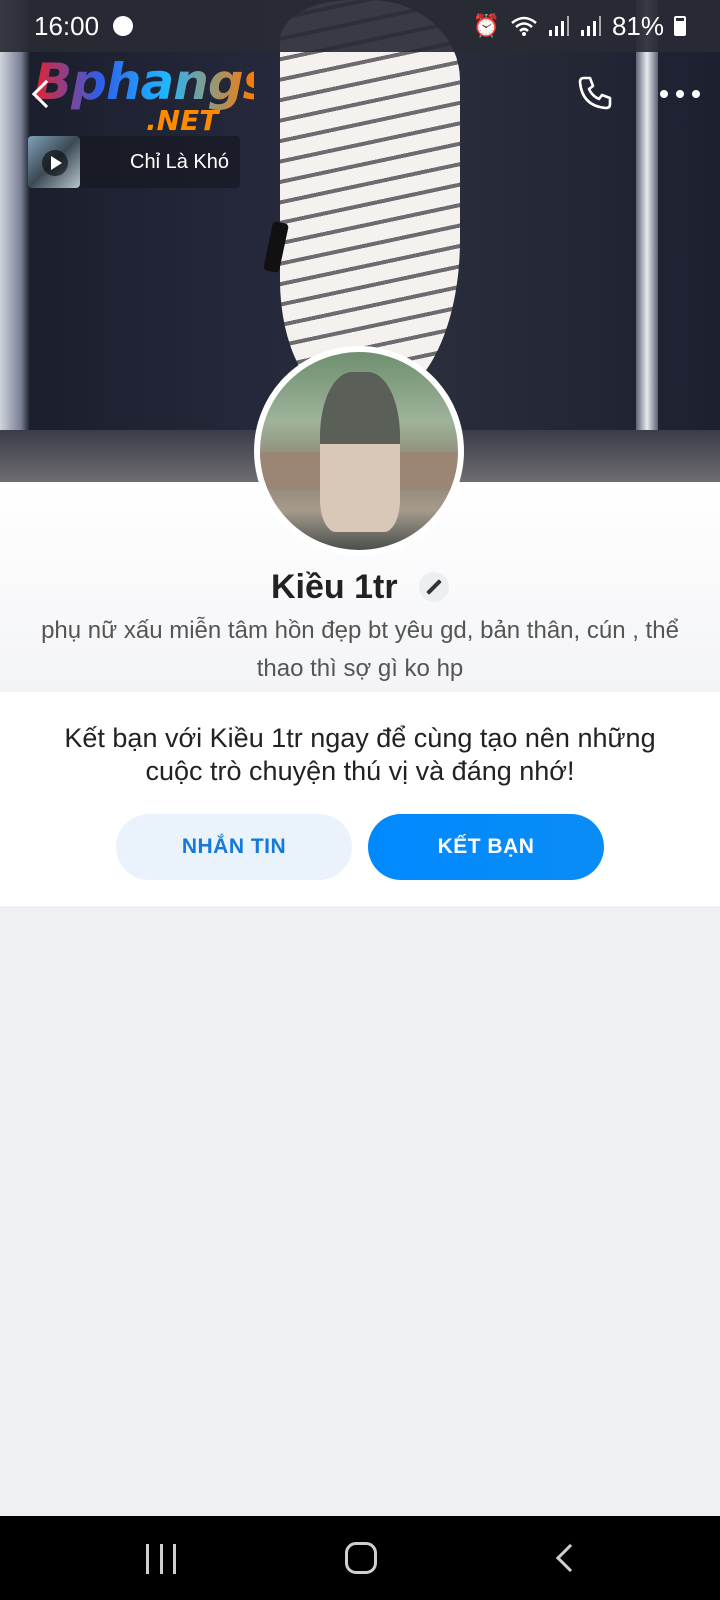 The height and width of the screenshot is (1600, 720). What do you see at coordinates (524, 26) in the screenshot?
I see `wifi-icon` at bounding box center [524, 26].